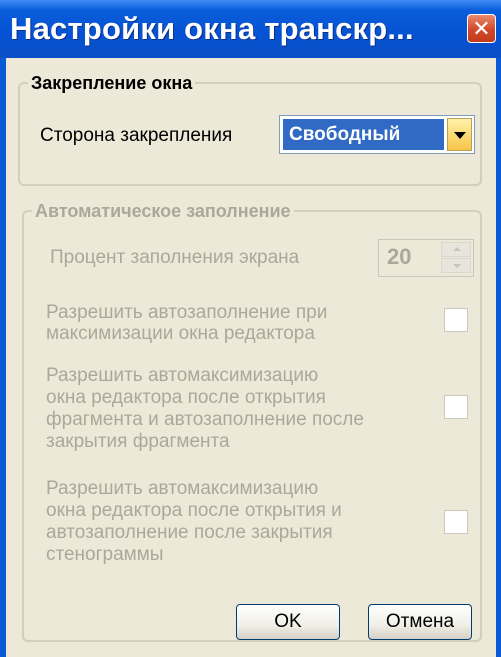 The image size is (501, 657). What do you see at coordinates (175, 257) in the screenshot?
I see `fill-percent-label: Процент заполнения экрана` at bounding box center [175, 257].